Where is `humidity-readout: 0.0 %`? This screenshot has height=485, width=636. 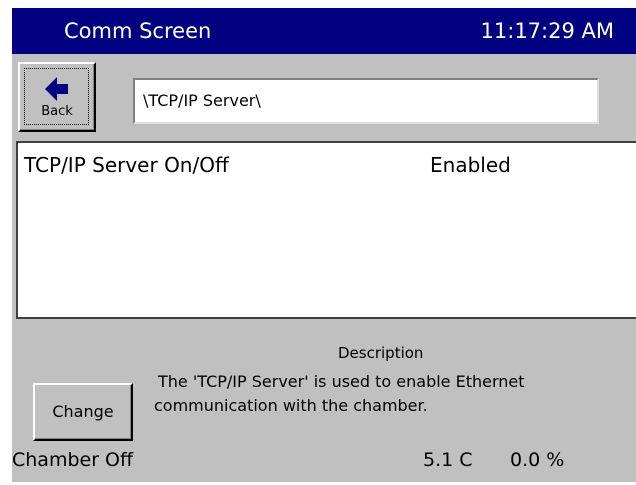 humidity-readout: 0.0 % is located at coordinates (537, 460).